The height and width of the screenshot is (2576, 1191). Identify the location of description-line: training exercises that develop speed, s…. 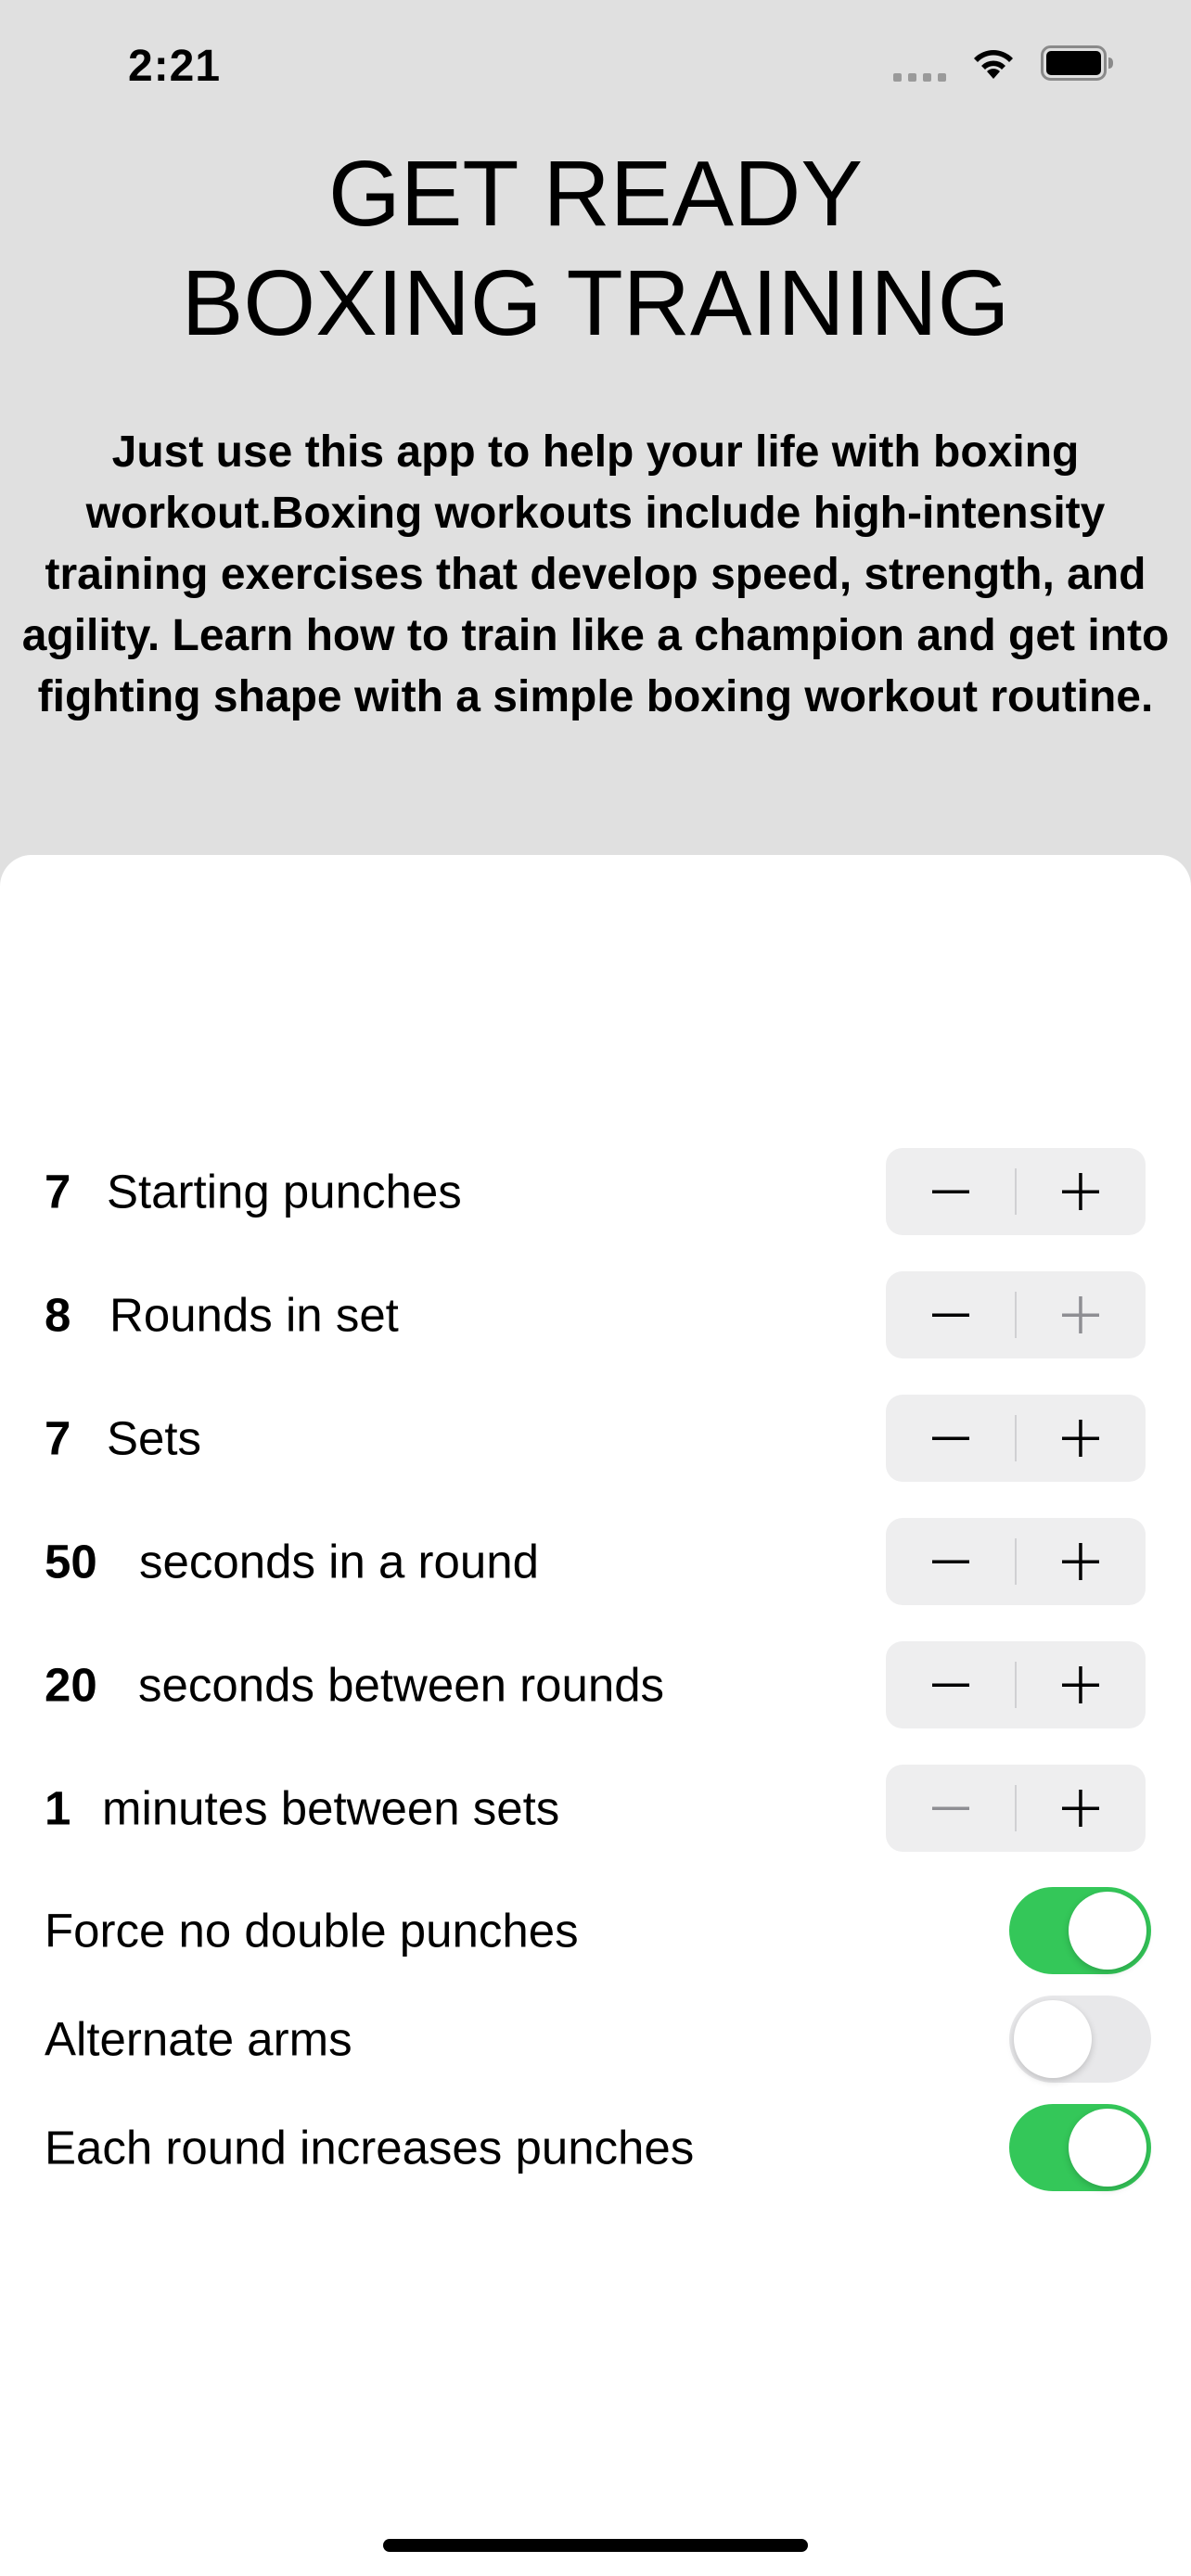
(595, 575).